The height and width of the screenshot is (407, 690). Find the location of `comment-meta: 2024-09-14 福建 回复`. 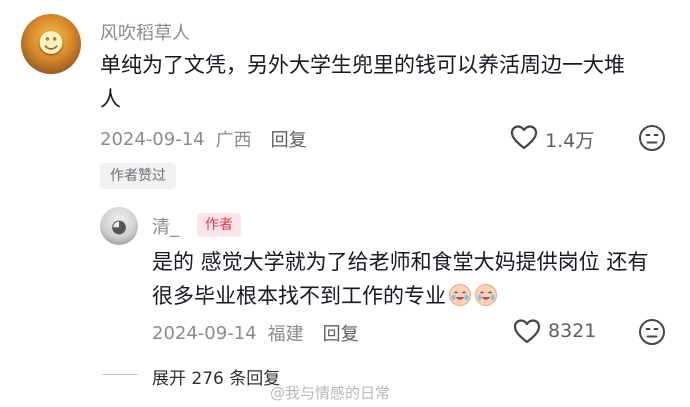

comment-meta: 2024-09-14 福建 回复 is located at coordinates (255, 333).